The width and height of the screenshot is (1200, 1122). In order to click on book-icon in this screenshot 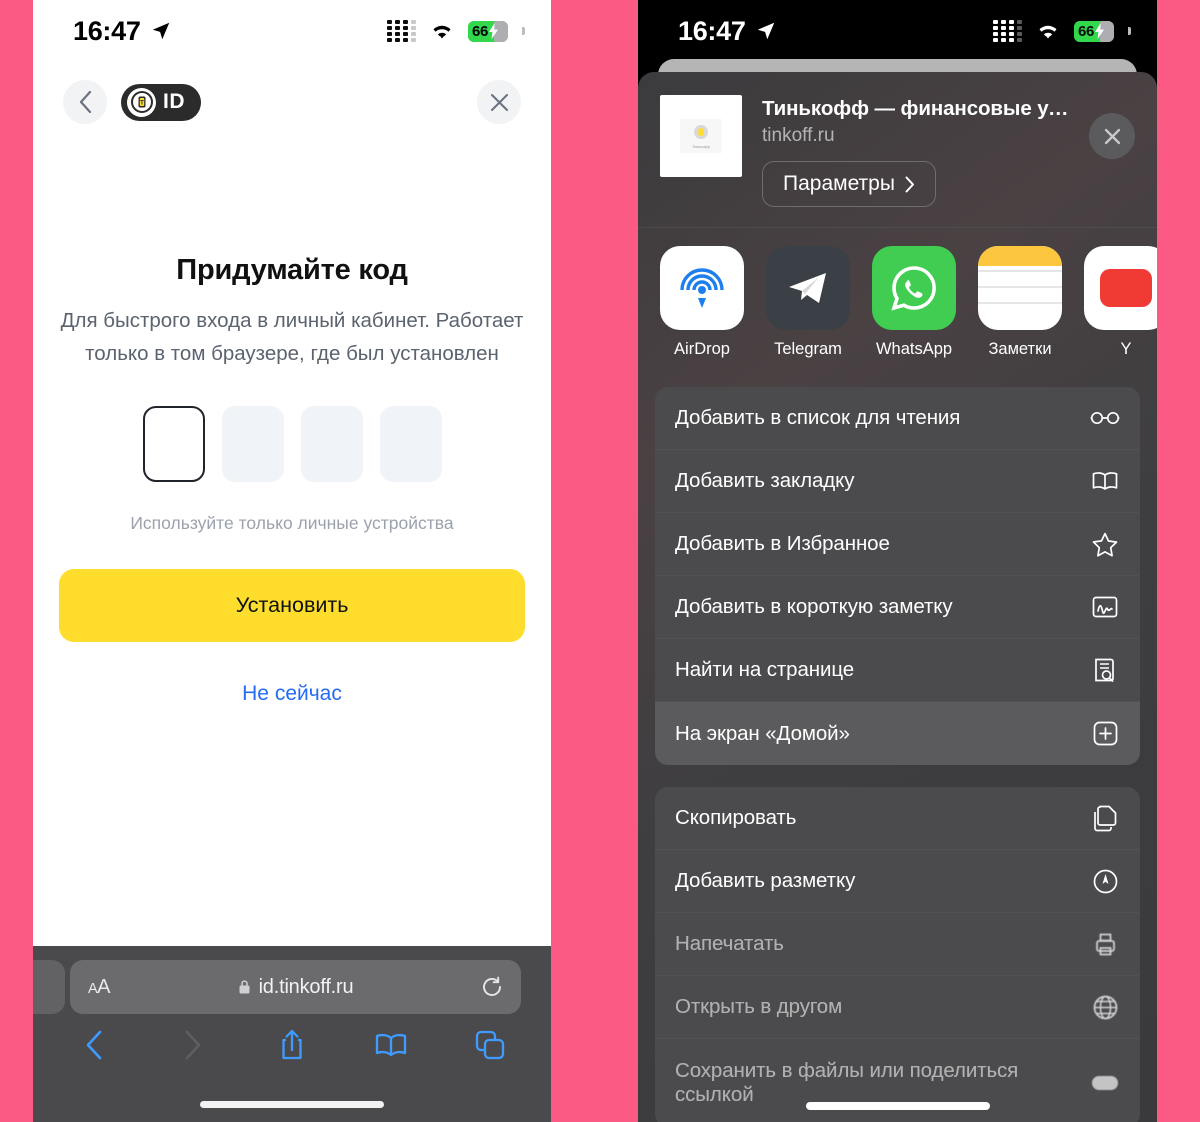, I will do `click(1105, 481)`.